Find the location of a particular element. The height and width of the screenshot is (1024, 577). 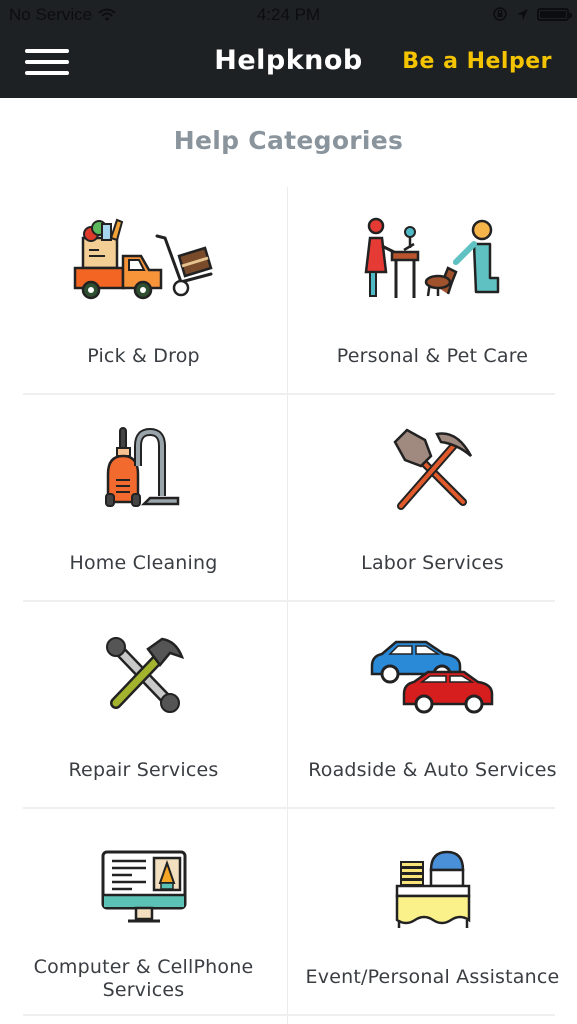

category-computer-cellphone-services: Computer & CellPhone Services is located at coordinates (143, 911).